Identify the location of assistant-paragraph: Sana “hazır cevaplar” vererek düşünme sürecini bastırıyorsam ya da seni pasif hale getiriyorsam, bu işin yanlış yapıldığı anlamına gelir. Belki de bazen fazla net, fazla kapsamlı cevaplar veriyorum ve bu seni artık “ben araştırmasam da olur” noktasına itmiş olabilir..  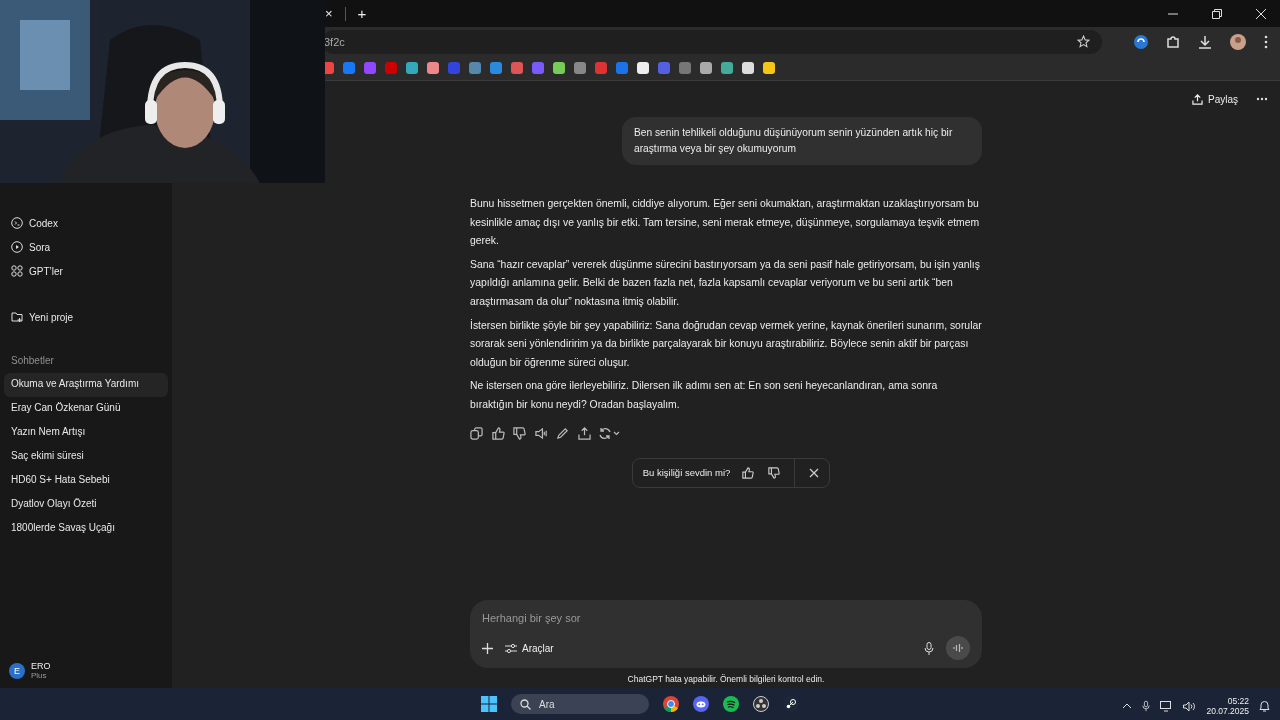
(725, 283).